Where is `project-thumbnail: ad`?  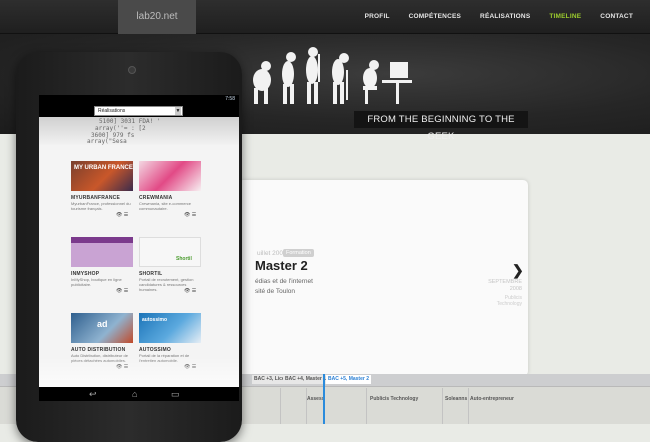
project-thumbnail: ad is located at coordinates (102, 328).